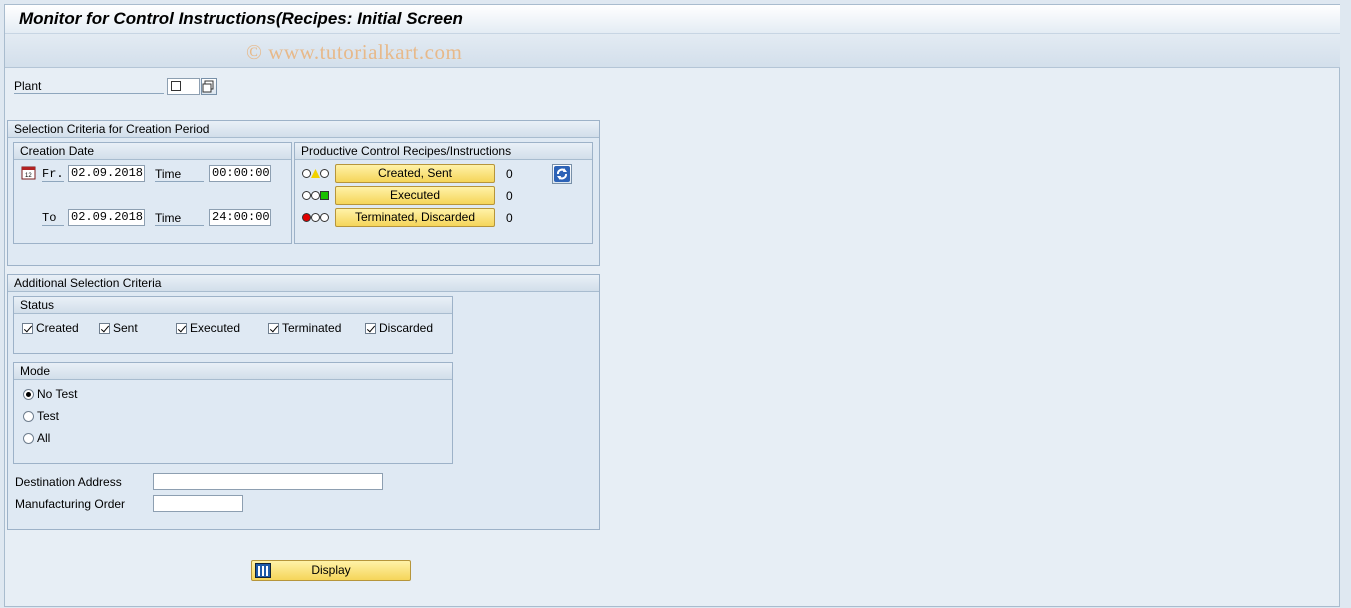 The width and height of the screenshot is (1351, 608). Describe the element at coordinates (263, 570) in the screenshot. I see `list-display-icon` at that location.